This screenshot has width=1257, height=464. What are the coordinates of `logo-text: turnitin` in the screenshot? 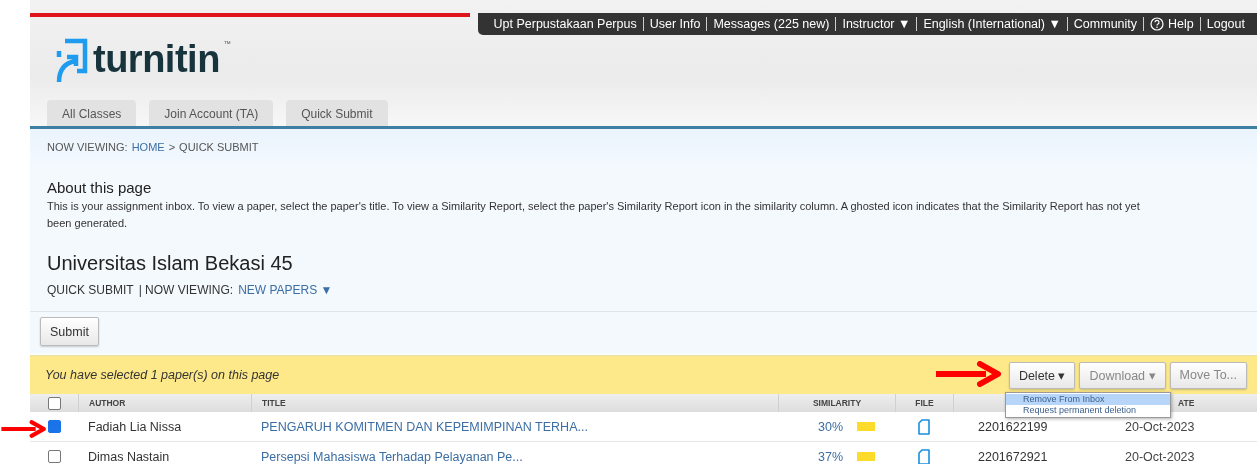 It's located at (156, 59).